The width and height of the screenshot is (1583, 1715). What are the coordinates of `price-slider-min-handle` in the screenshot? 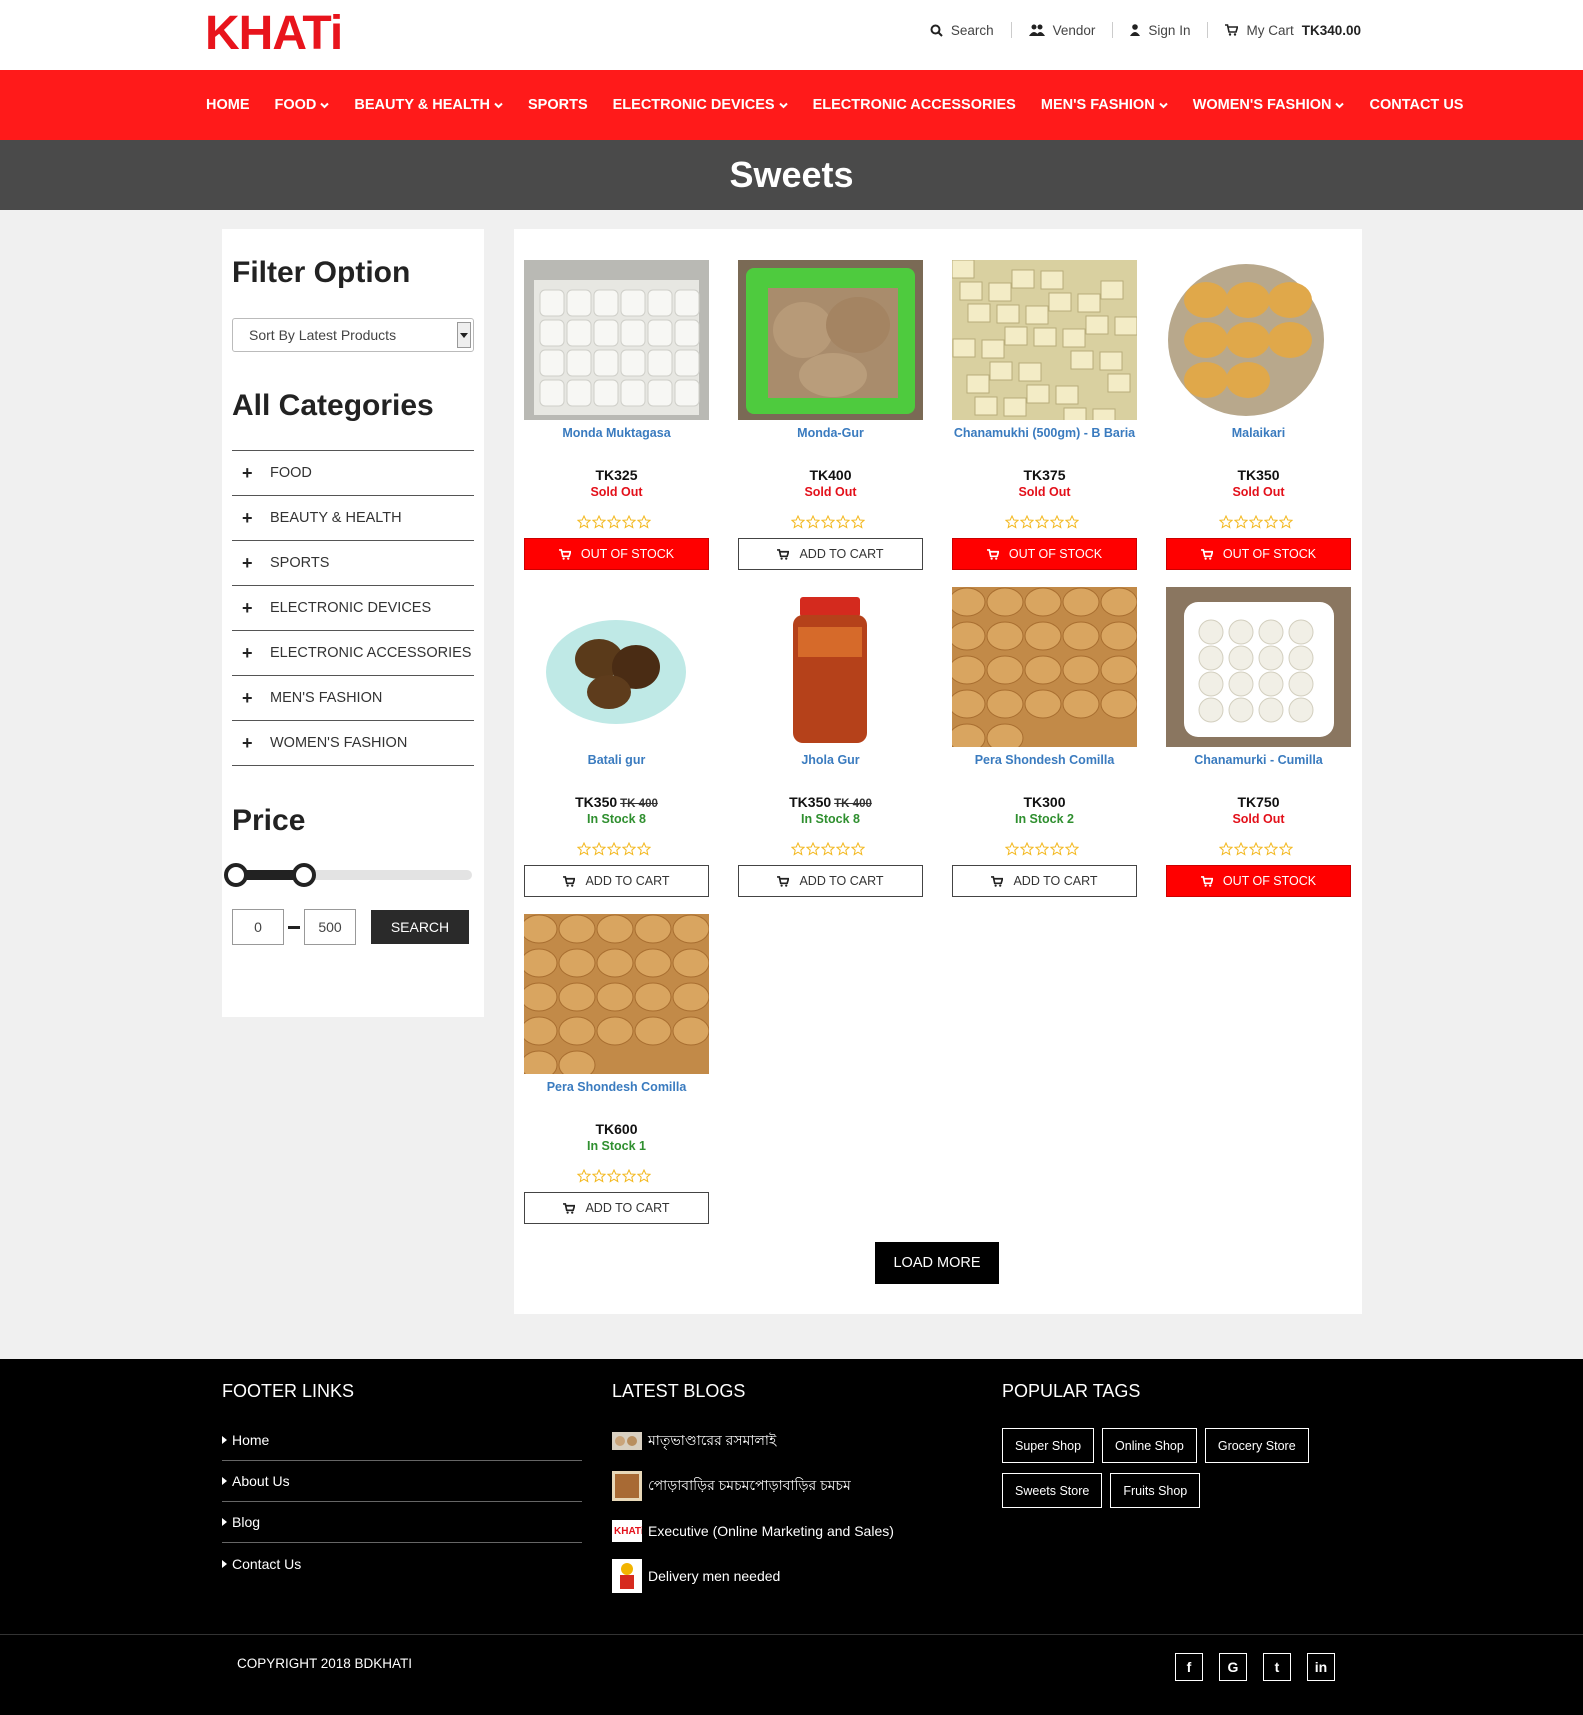 It's located at (236, 875).